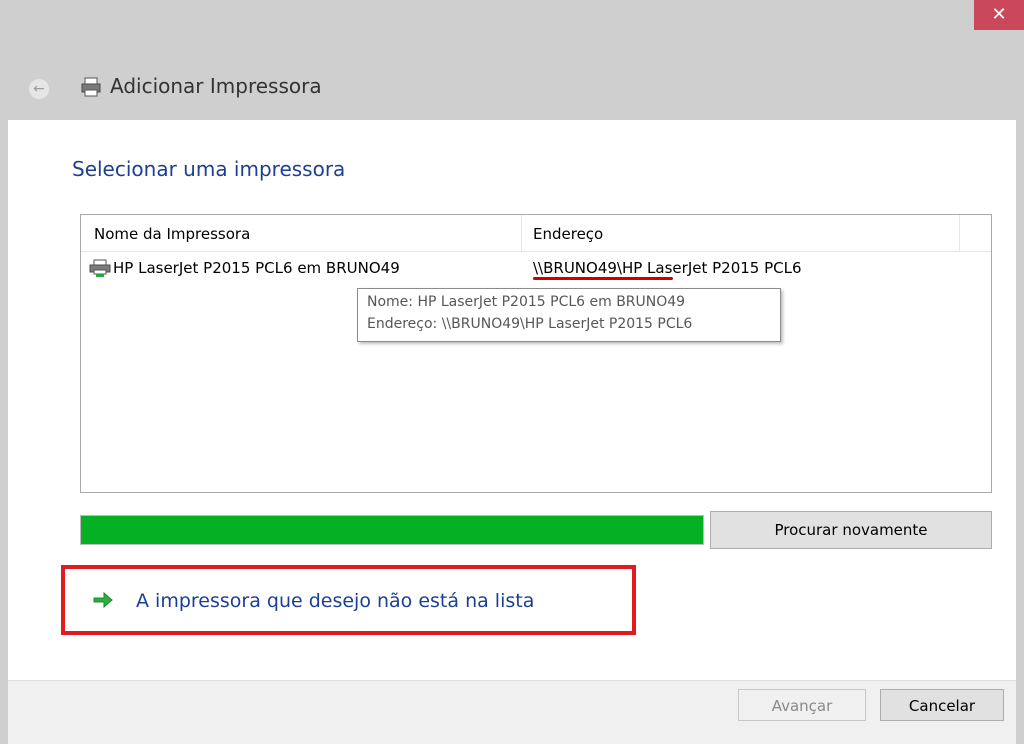 Image resolution: width=1024 pixels, height=744 pixels. I want to click on button-footer, so click(512, 712).